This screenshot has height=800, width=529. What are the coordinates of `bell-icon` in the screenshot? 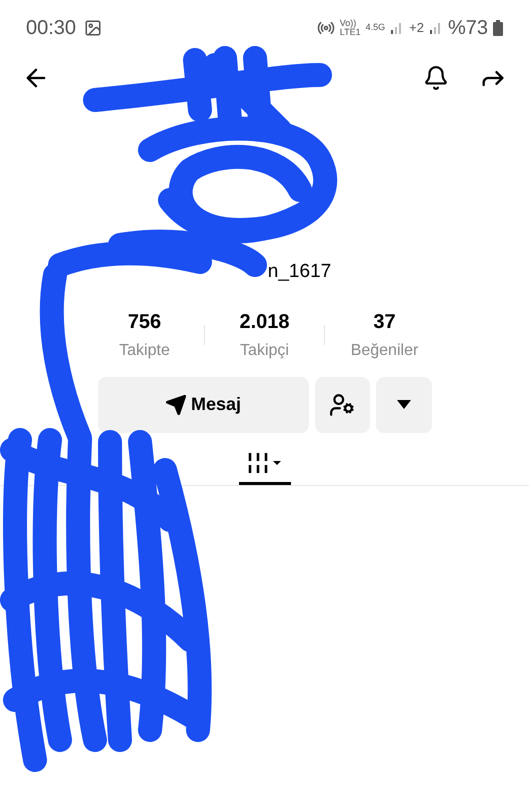 It's located at (436, 78).